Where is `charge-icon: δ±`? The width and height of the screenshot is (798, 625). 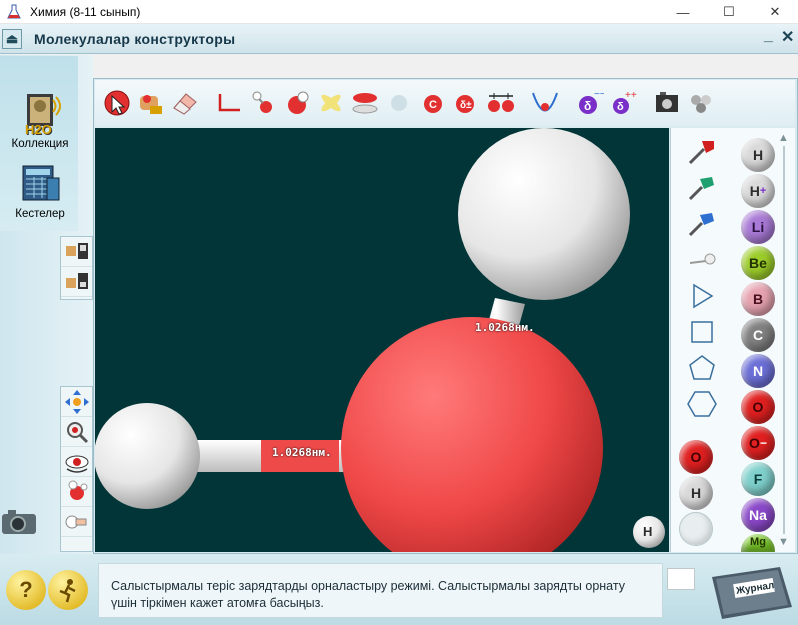 charge-icon: δ± is located at coordinates (467, 103).